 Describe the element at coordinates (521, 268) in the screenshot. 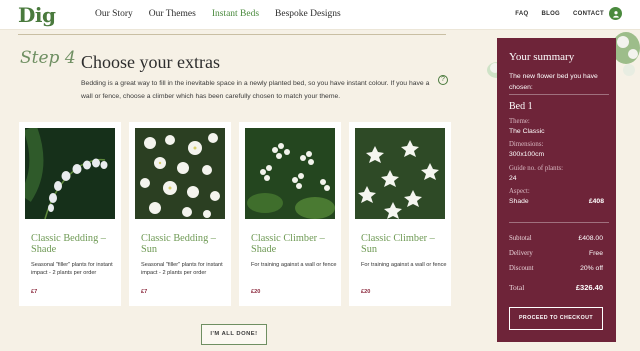

I see `discount-label: Discount` at that location.